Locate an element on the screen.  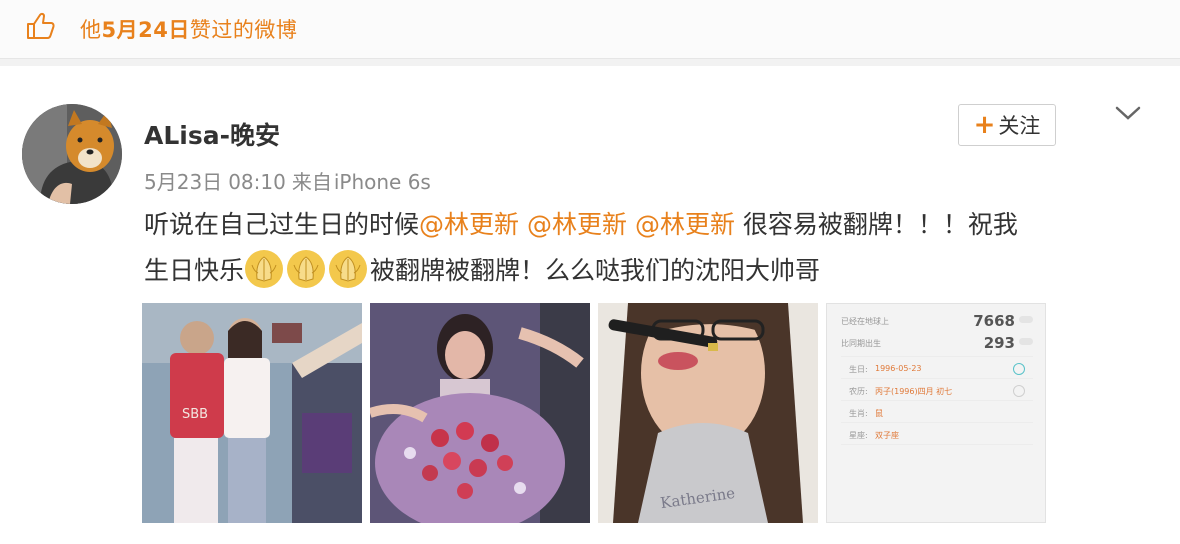
avatar is located at coordinates (72, 154).